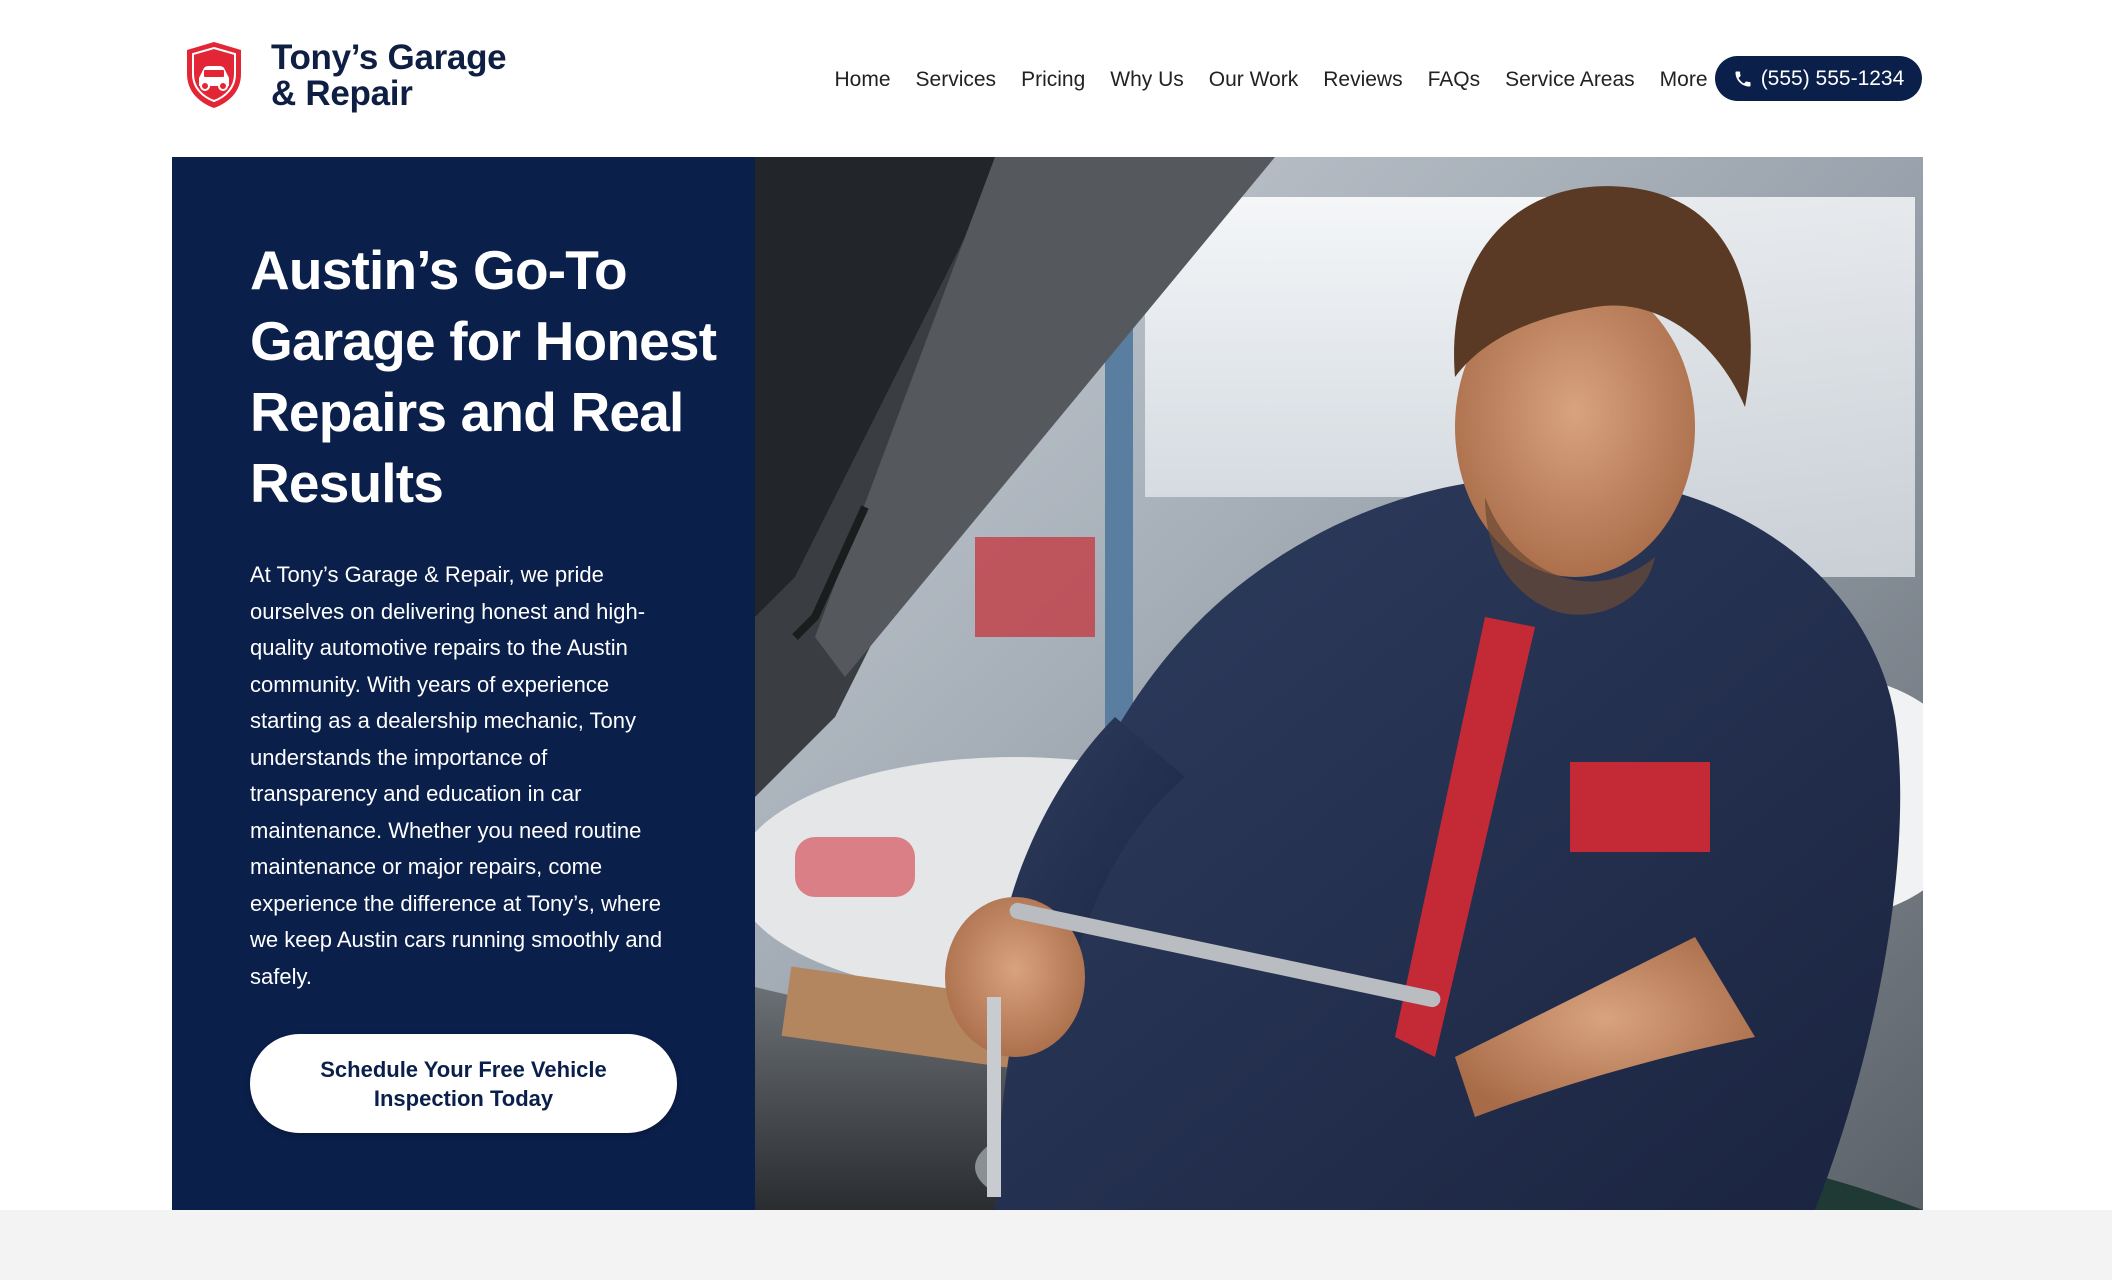 The width and height of the screenshot is (2112, 1280). I want to click on phone-button: (555) 555-1234, so click(1818, 78).